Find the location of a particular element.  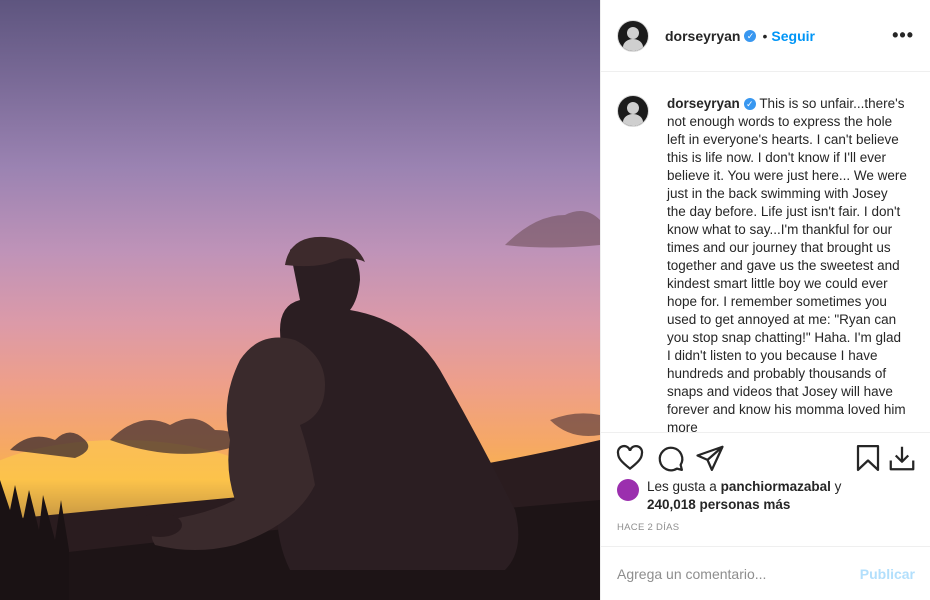

publish-button: Publicar is located at coordinates (887, 574).